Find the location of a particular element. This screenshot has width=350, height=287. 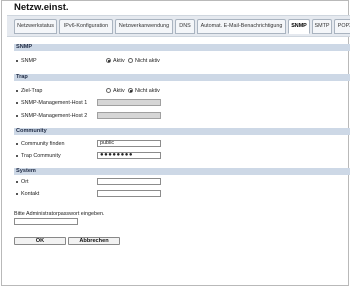

snmp-radio-nicht-aktiv: Nicht aktiv is located at coordinates (144, 61).